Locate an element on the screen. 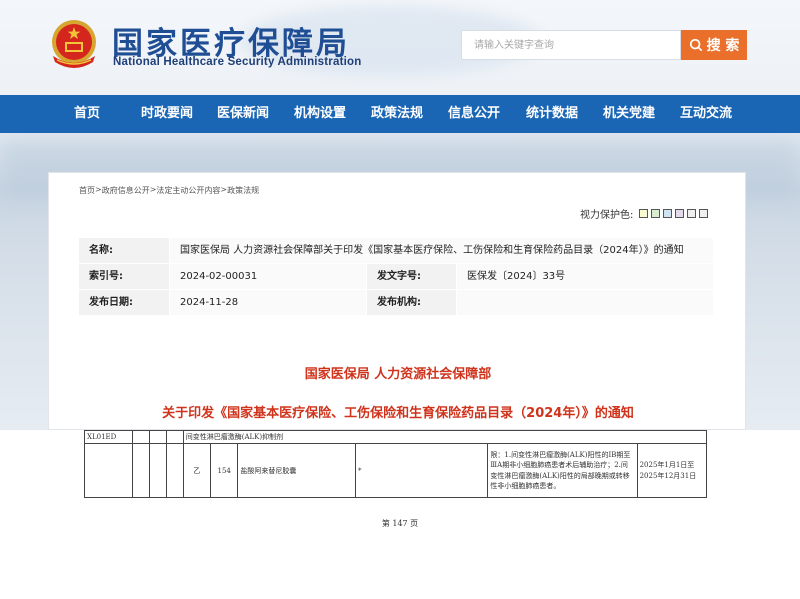 The width and height of the screenshot is (800, 599). nav-item-organization: 机构设置 is located at coordinates (320, 114).